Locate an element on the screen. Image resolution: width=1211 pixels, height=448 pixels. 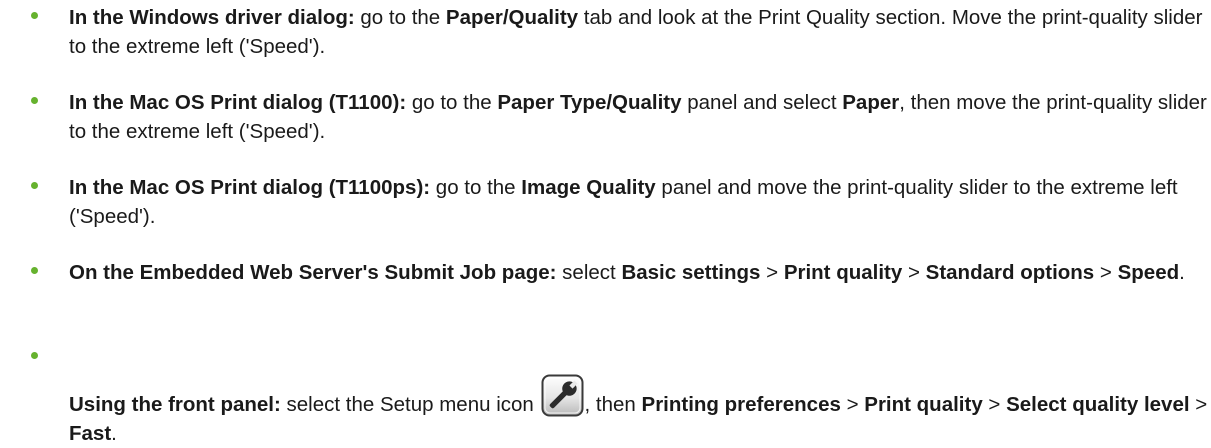
item-lead: In the Mac OS Print dialog (T1100ps): is located at coordinates (250, 187).